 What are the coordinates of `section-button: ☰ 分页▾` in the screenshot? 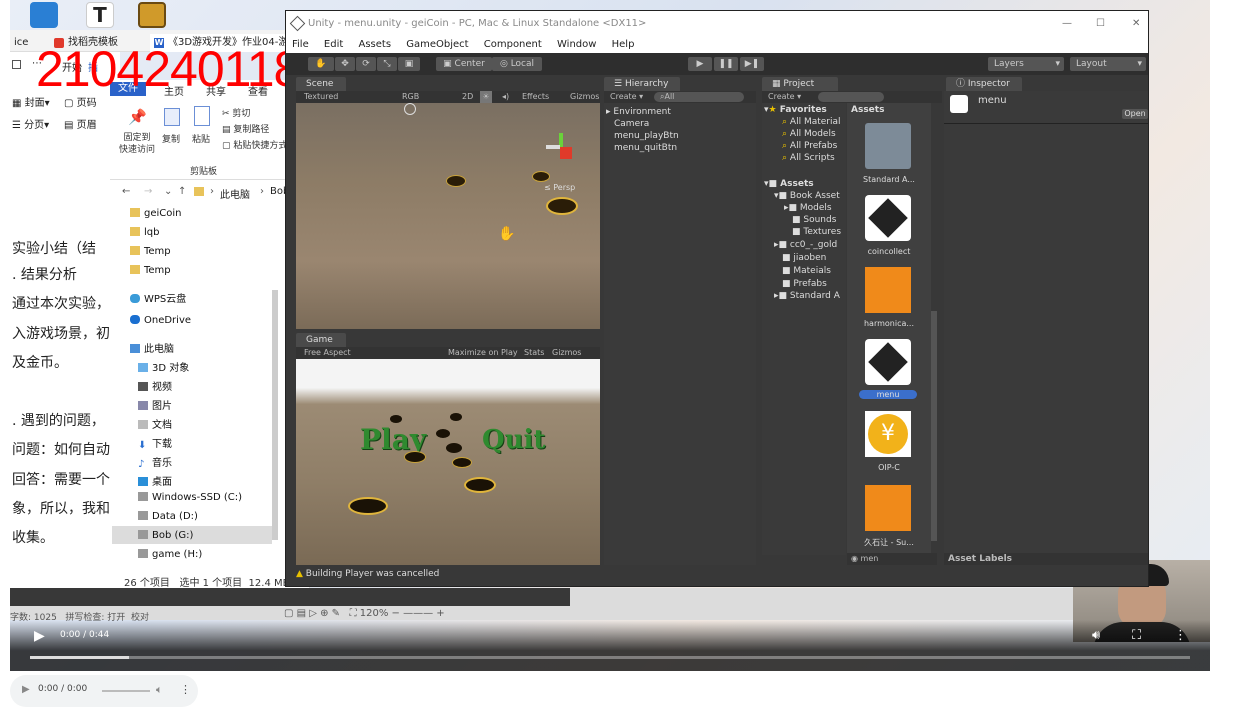 It's located at (30, 123).